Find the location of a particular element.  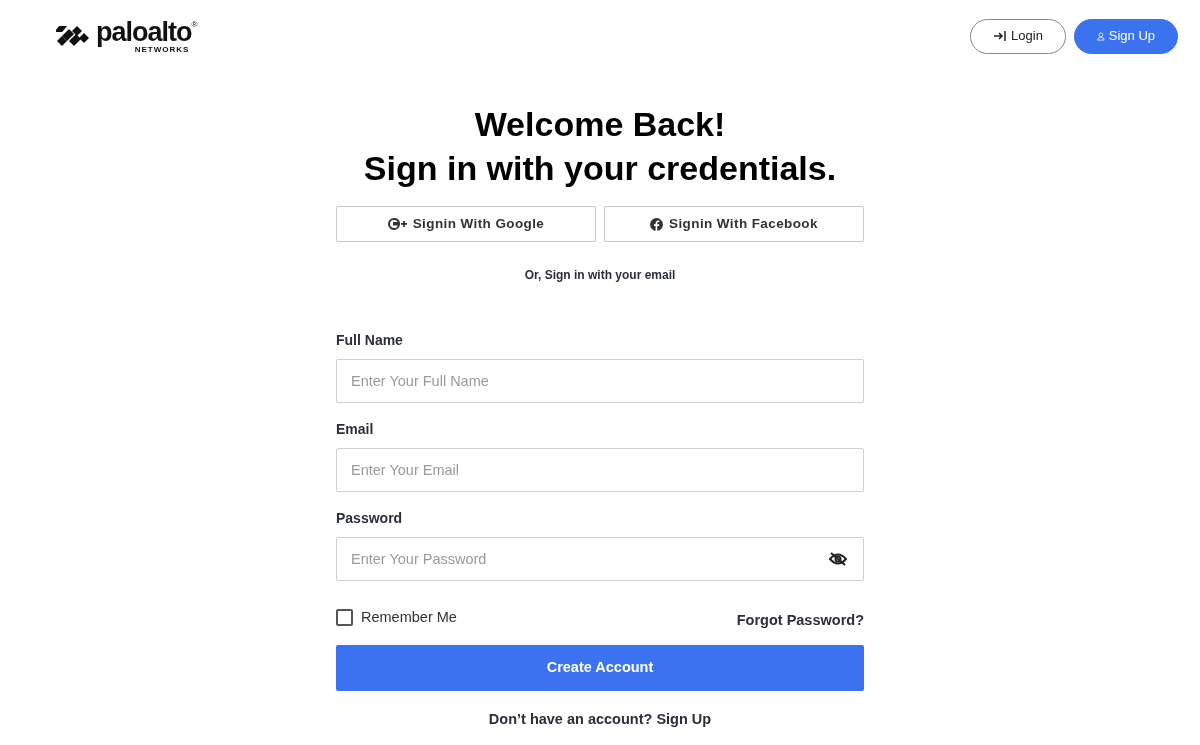

checkbox-label: Remember Me is located at coordinates (409, 617).